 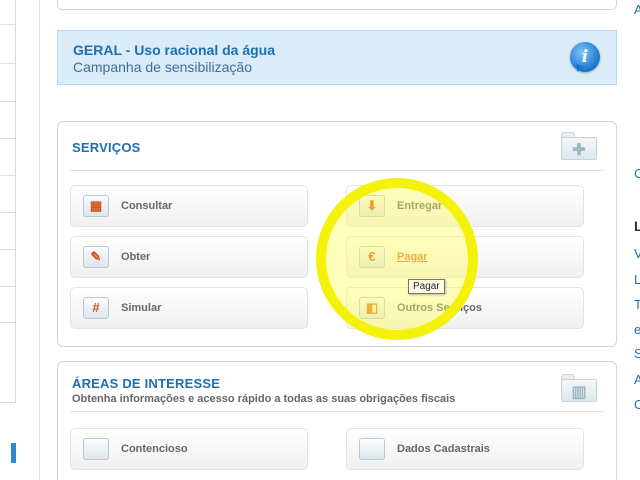 I want to click on sidebar-active-marker, so click(x=13, y=453).